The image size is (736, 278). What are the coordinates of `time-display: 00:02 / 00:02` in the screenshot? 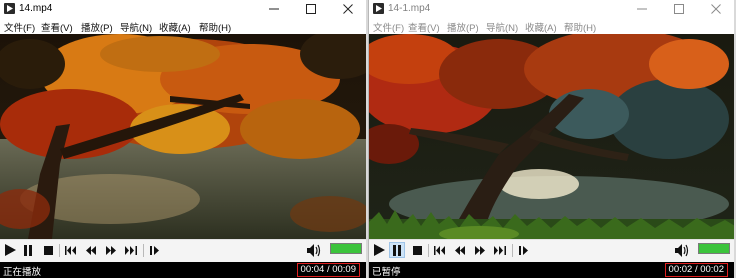 It's located at (696, 270).